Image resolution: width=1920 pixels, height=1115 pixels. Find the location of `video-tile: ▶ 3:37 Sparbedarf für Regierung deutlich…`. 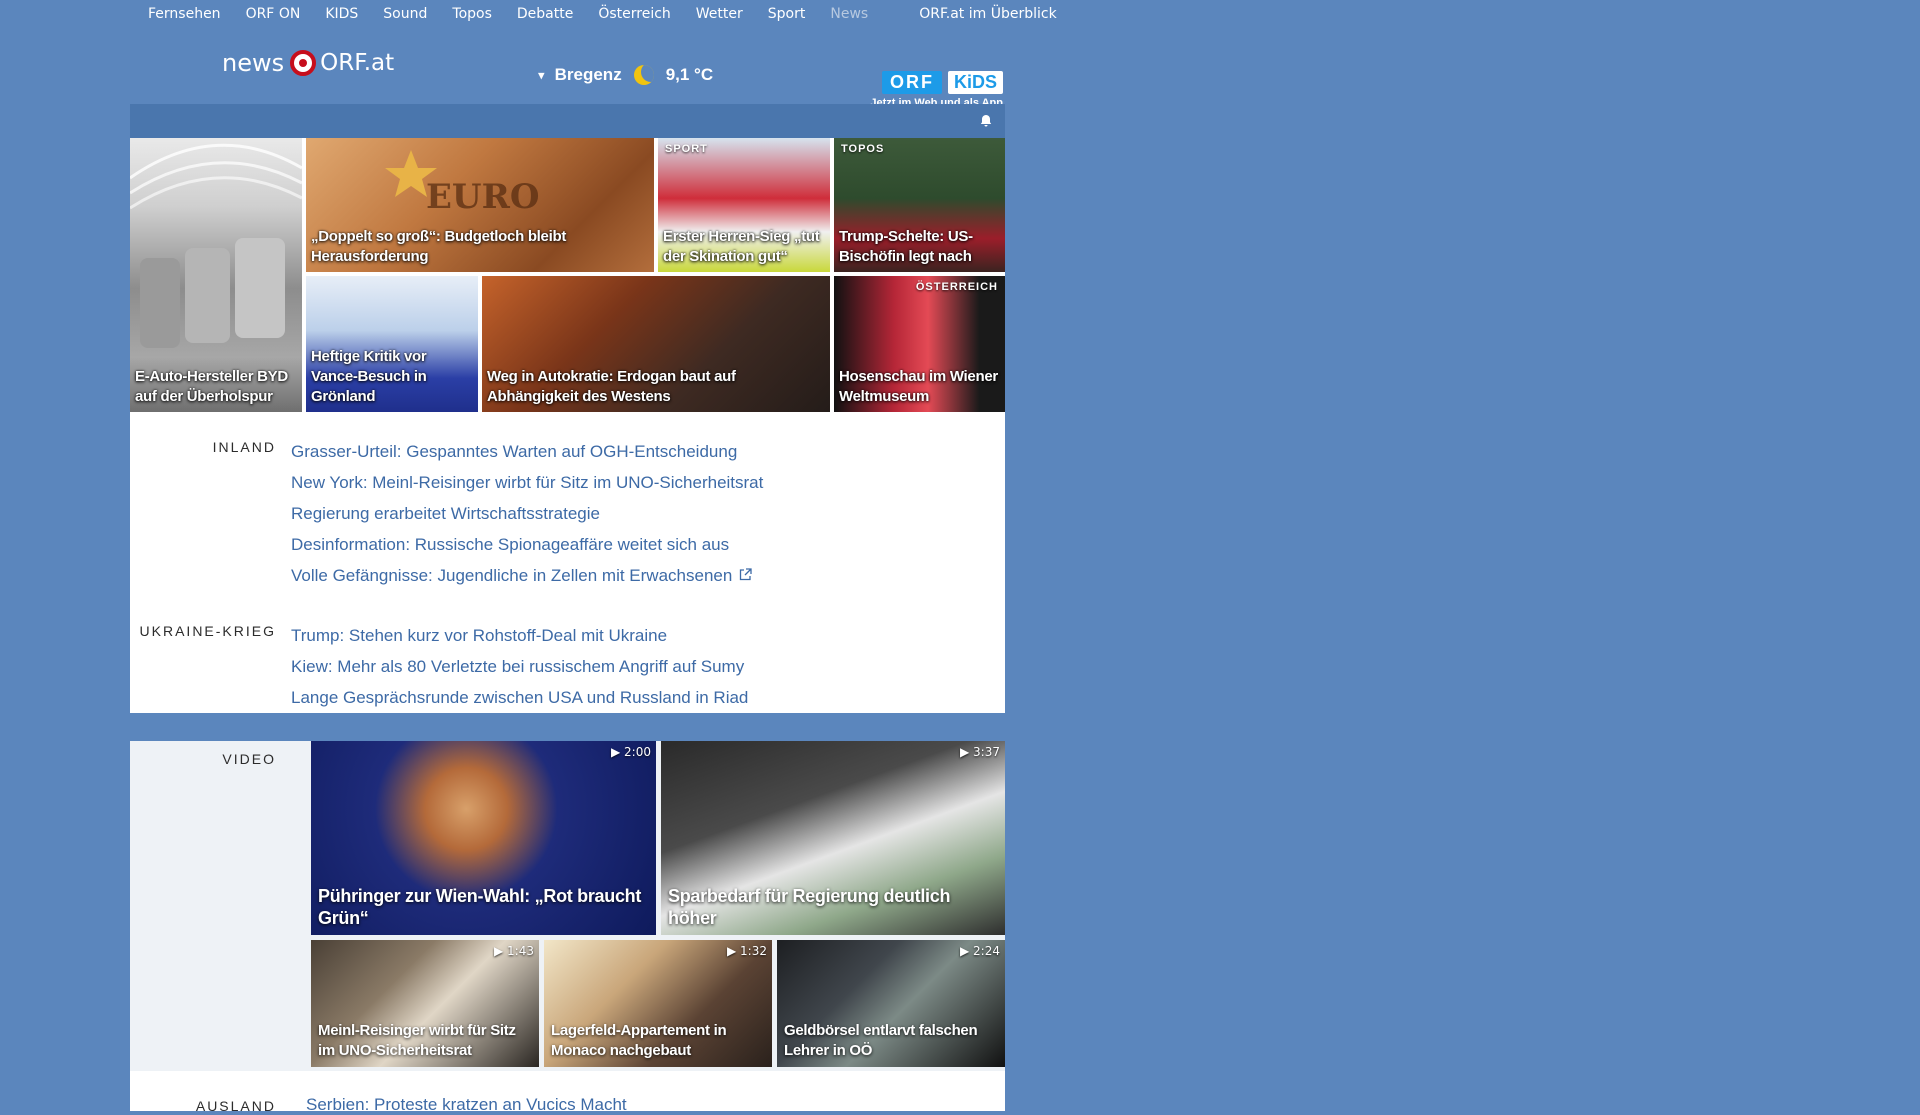

video-tile: ▶ 3:37 Sparbedarf für Regierung deutlich… is located at coordinates (833, 838).